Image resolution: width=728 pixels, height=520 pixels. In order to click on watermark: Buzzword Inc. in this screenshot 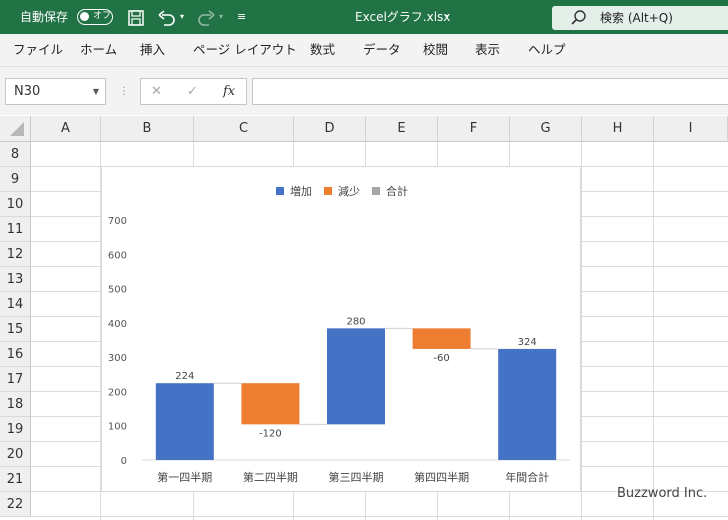, I will do `click(662, 493)`.